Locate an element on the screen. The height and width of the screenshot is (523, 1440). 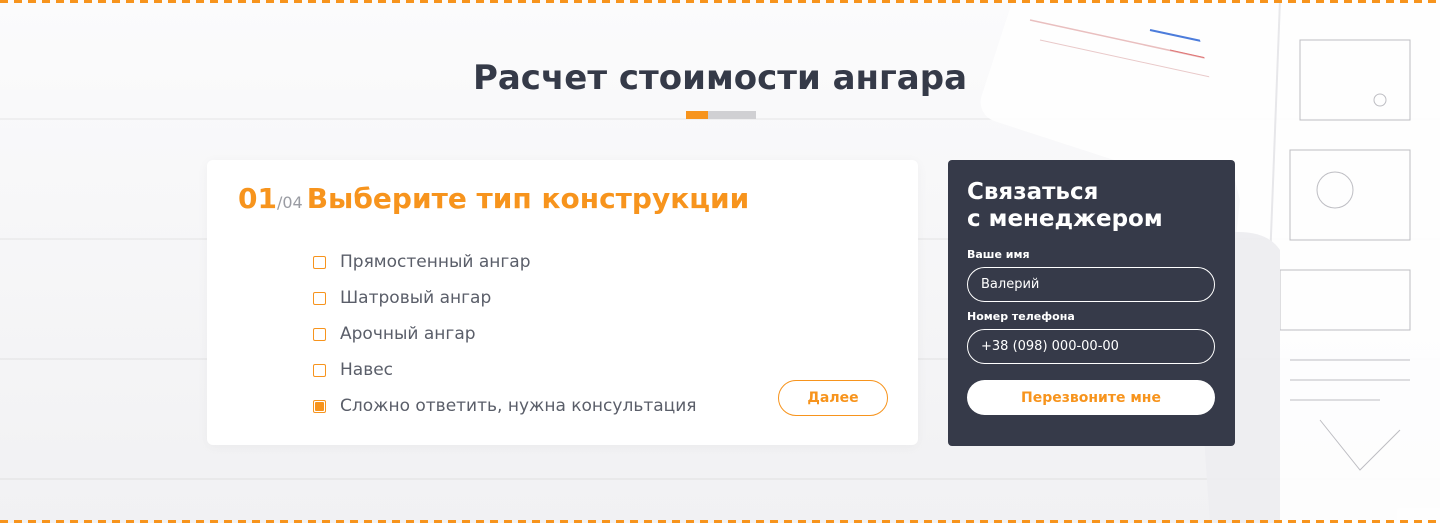
option-shatrovy: Шатровый ангар is located at coordinates (505, 298).